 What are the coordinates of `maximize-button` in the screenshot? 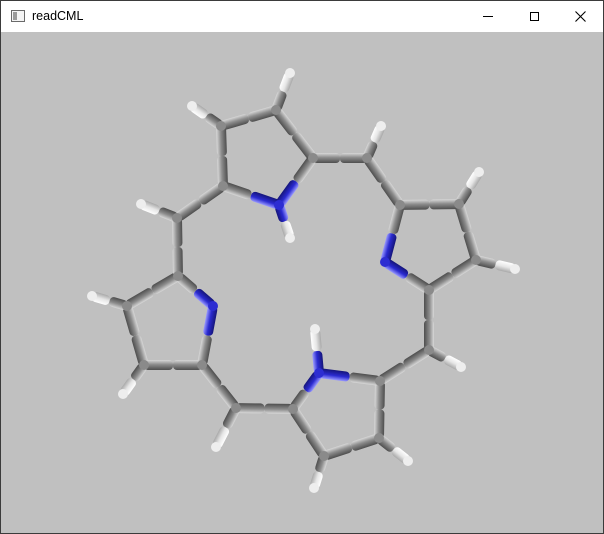 It's located at (534, 16).